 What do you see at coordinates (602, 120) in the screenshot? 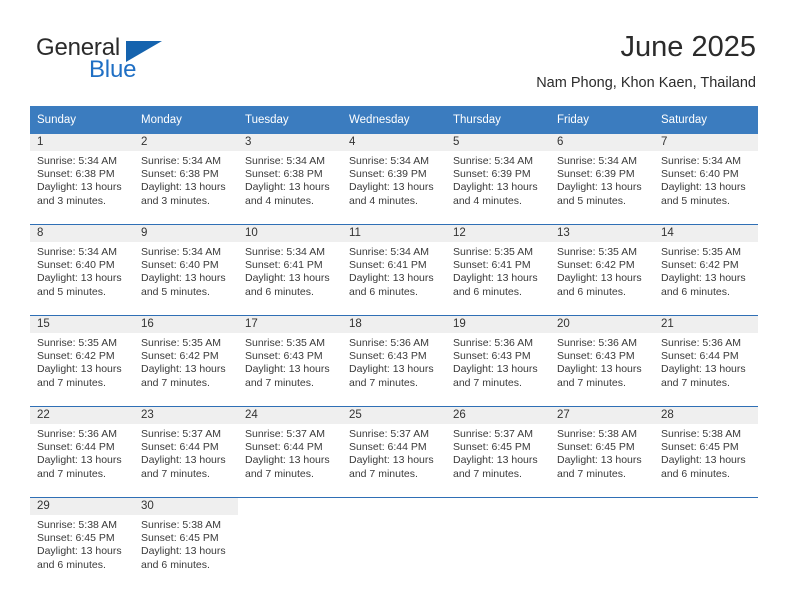
I see `weekday-header-friday: Friday` at bounding box center [602, 120].